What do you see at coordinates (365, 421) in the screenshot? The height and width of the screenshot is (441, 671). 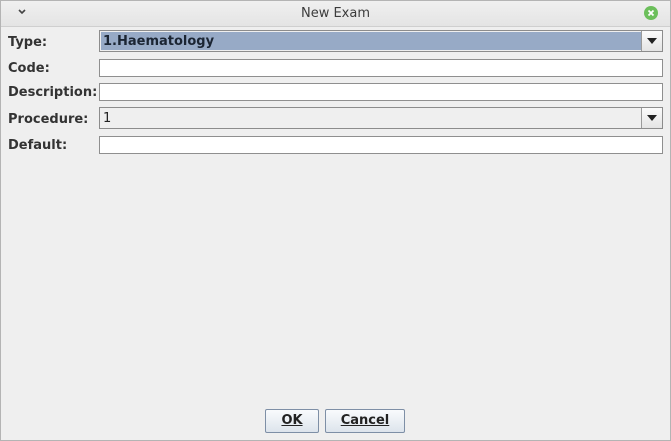 I see `cancel-button: Cancel` at bounding box center [365, 421].